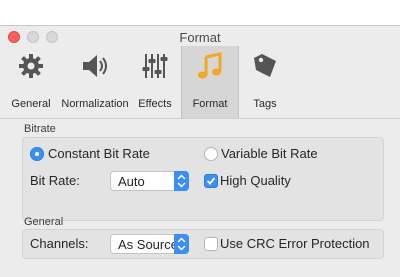  I want to click on tab-label: Tags, so click(265, 104).